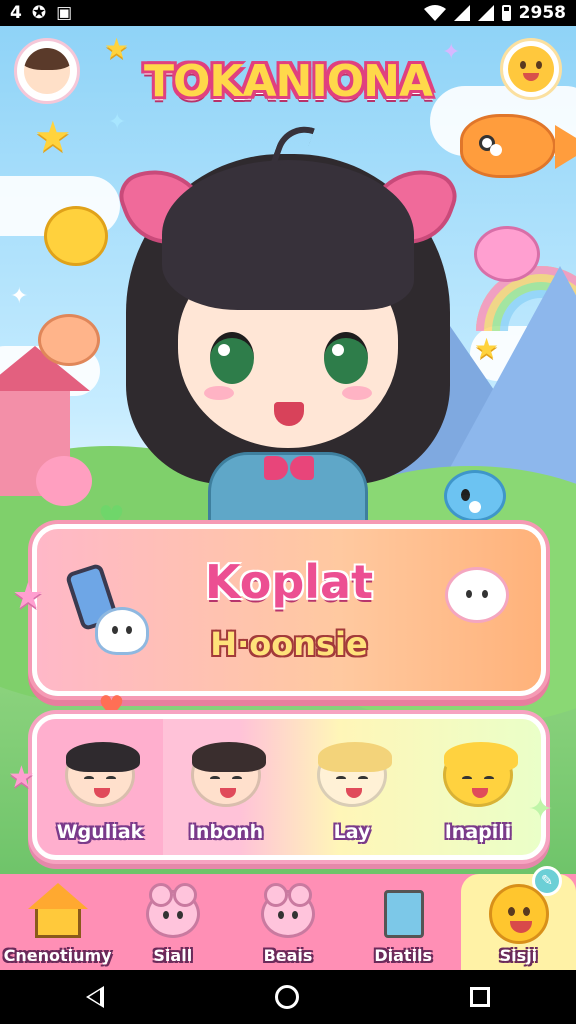 The image size is (576, 1024). Describe the element at coordinates (94, 997) in the screenshot. I see `back-icon` at that location.